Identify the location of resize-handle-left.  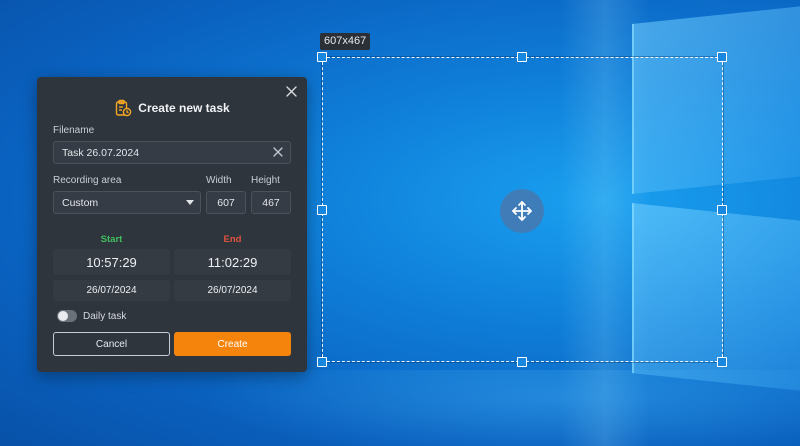
(322, 210).